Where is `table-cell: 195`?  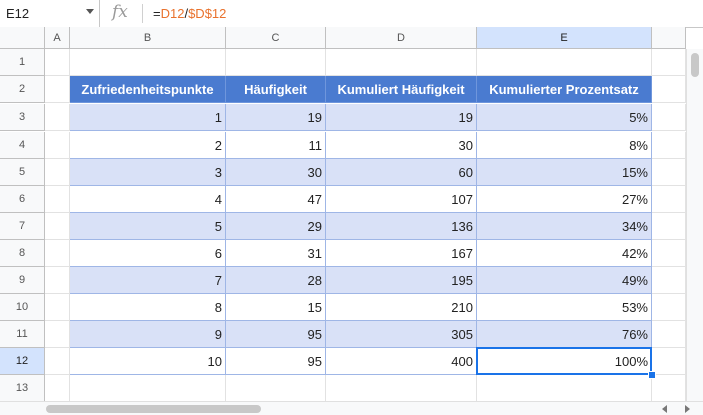
table-cell: 195 is located at coordinates (401, 280).